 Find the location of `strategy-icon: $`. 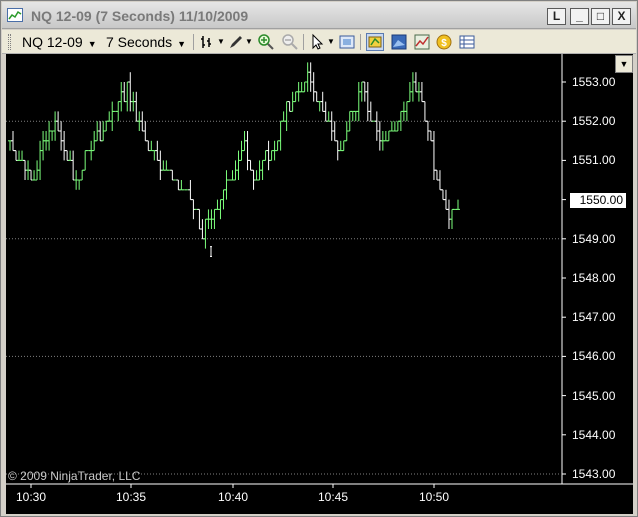

strategy-icon: $ is located at coordinates (444, 42).